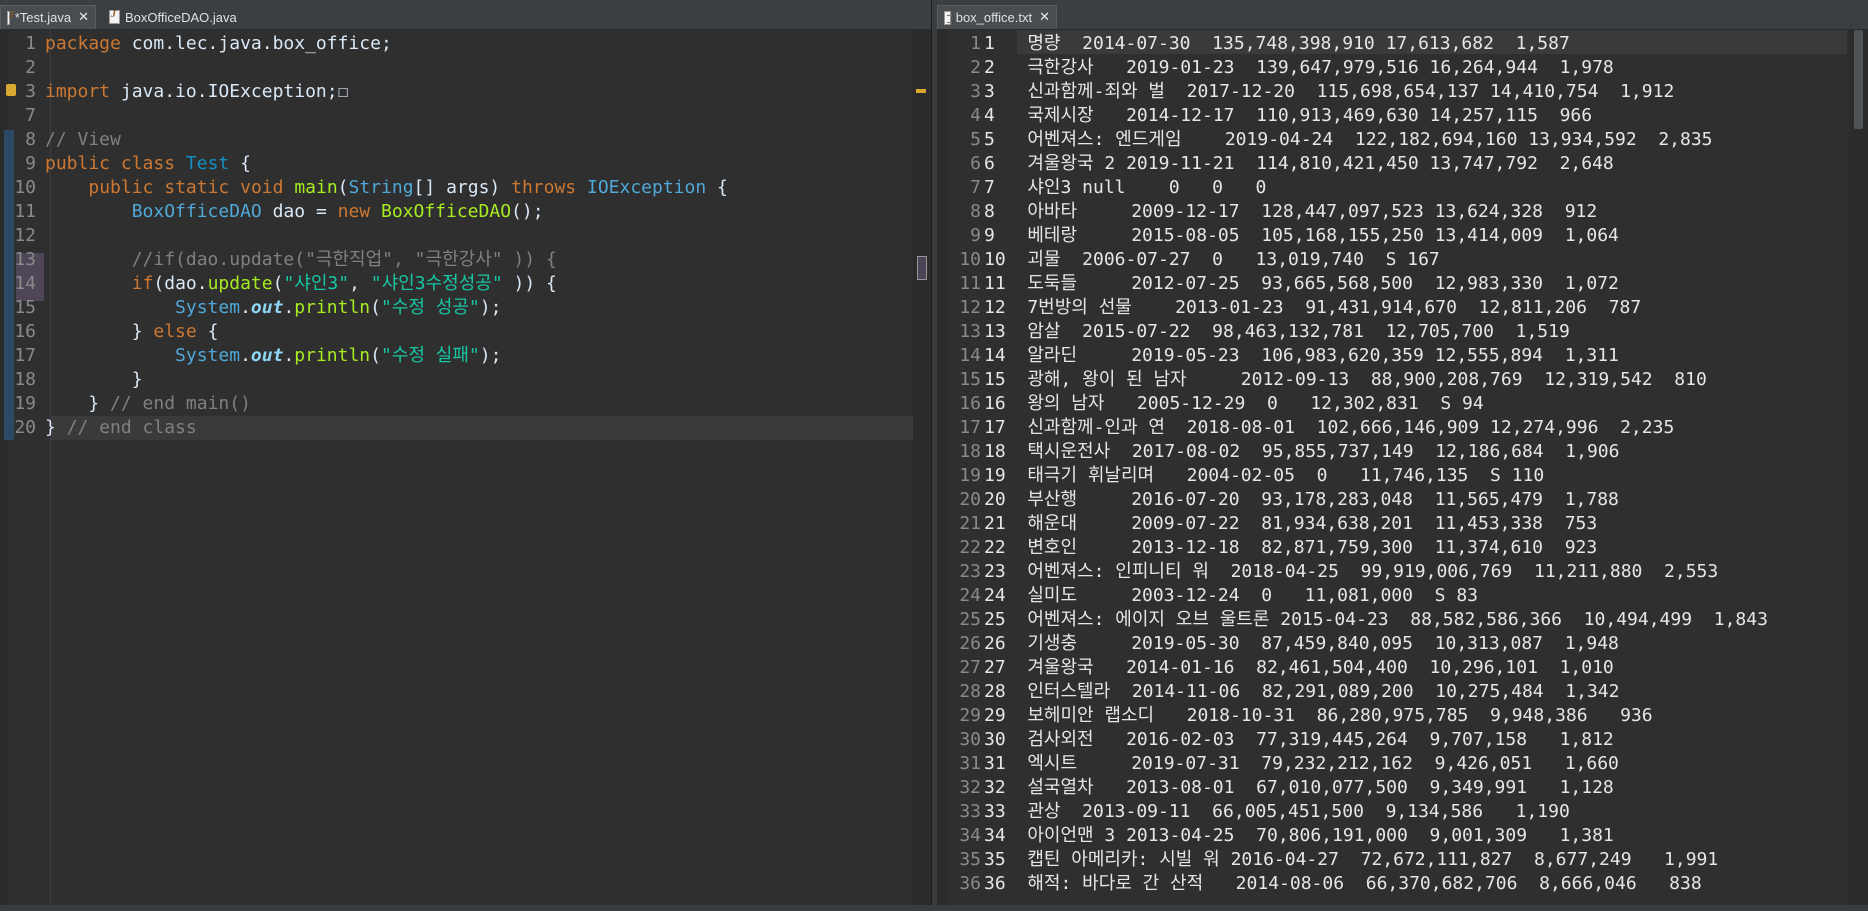 The image size is (1868, 911). I want to click on line-number: 2, so click(30, 67).